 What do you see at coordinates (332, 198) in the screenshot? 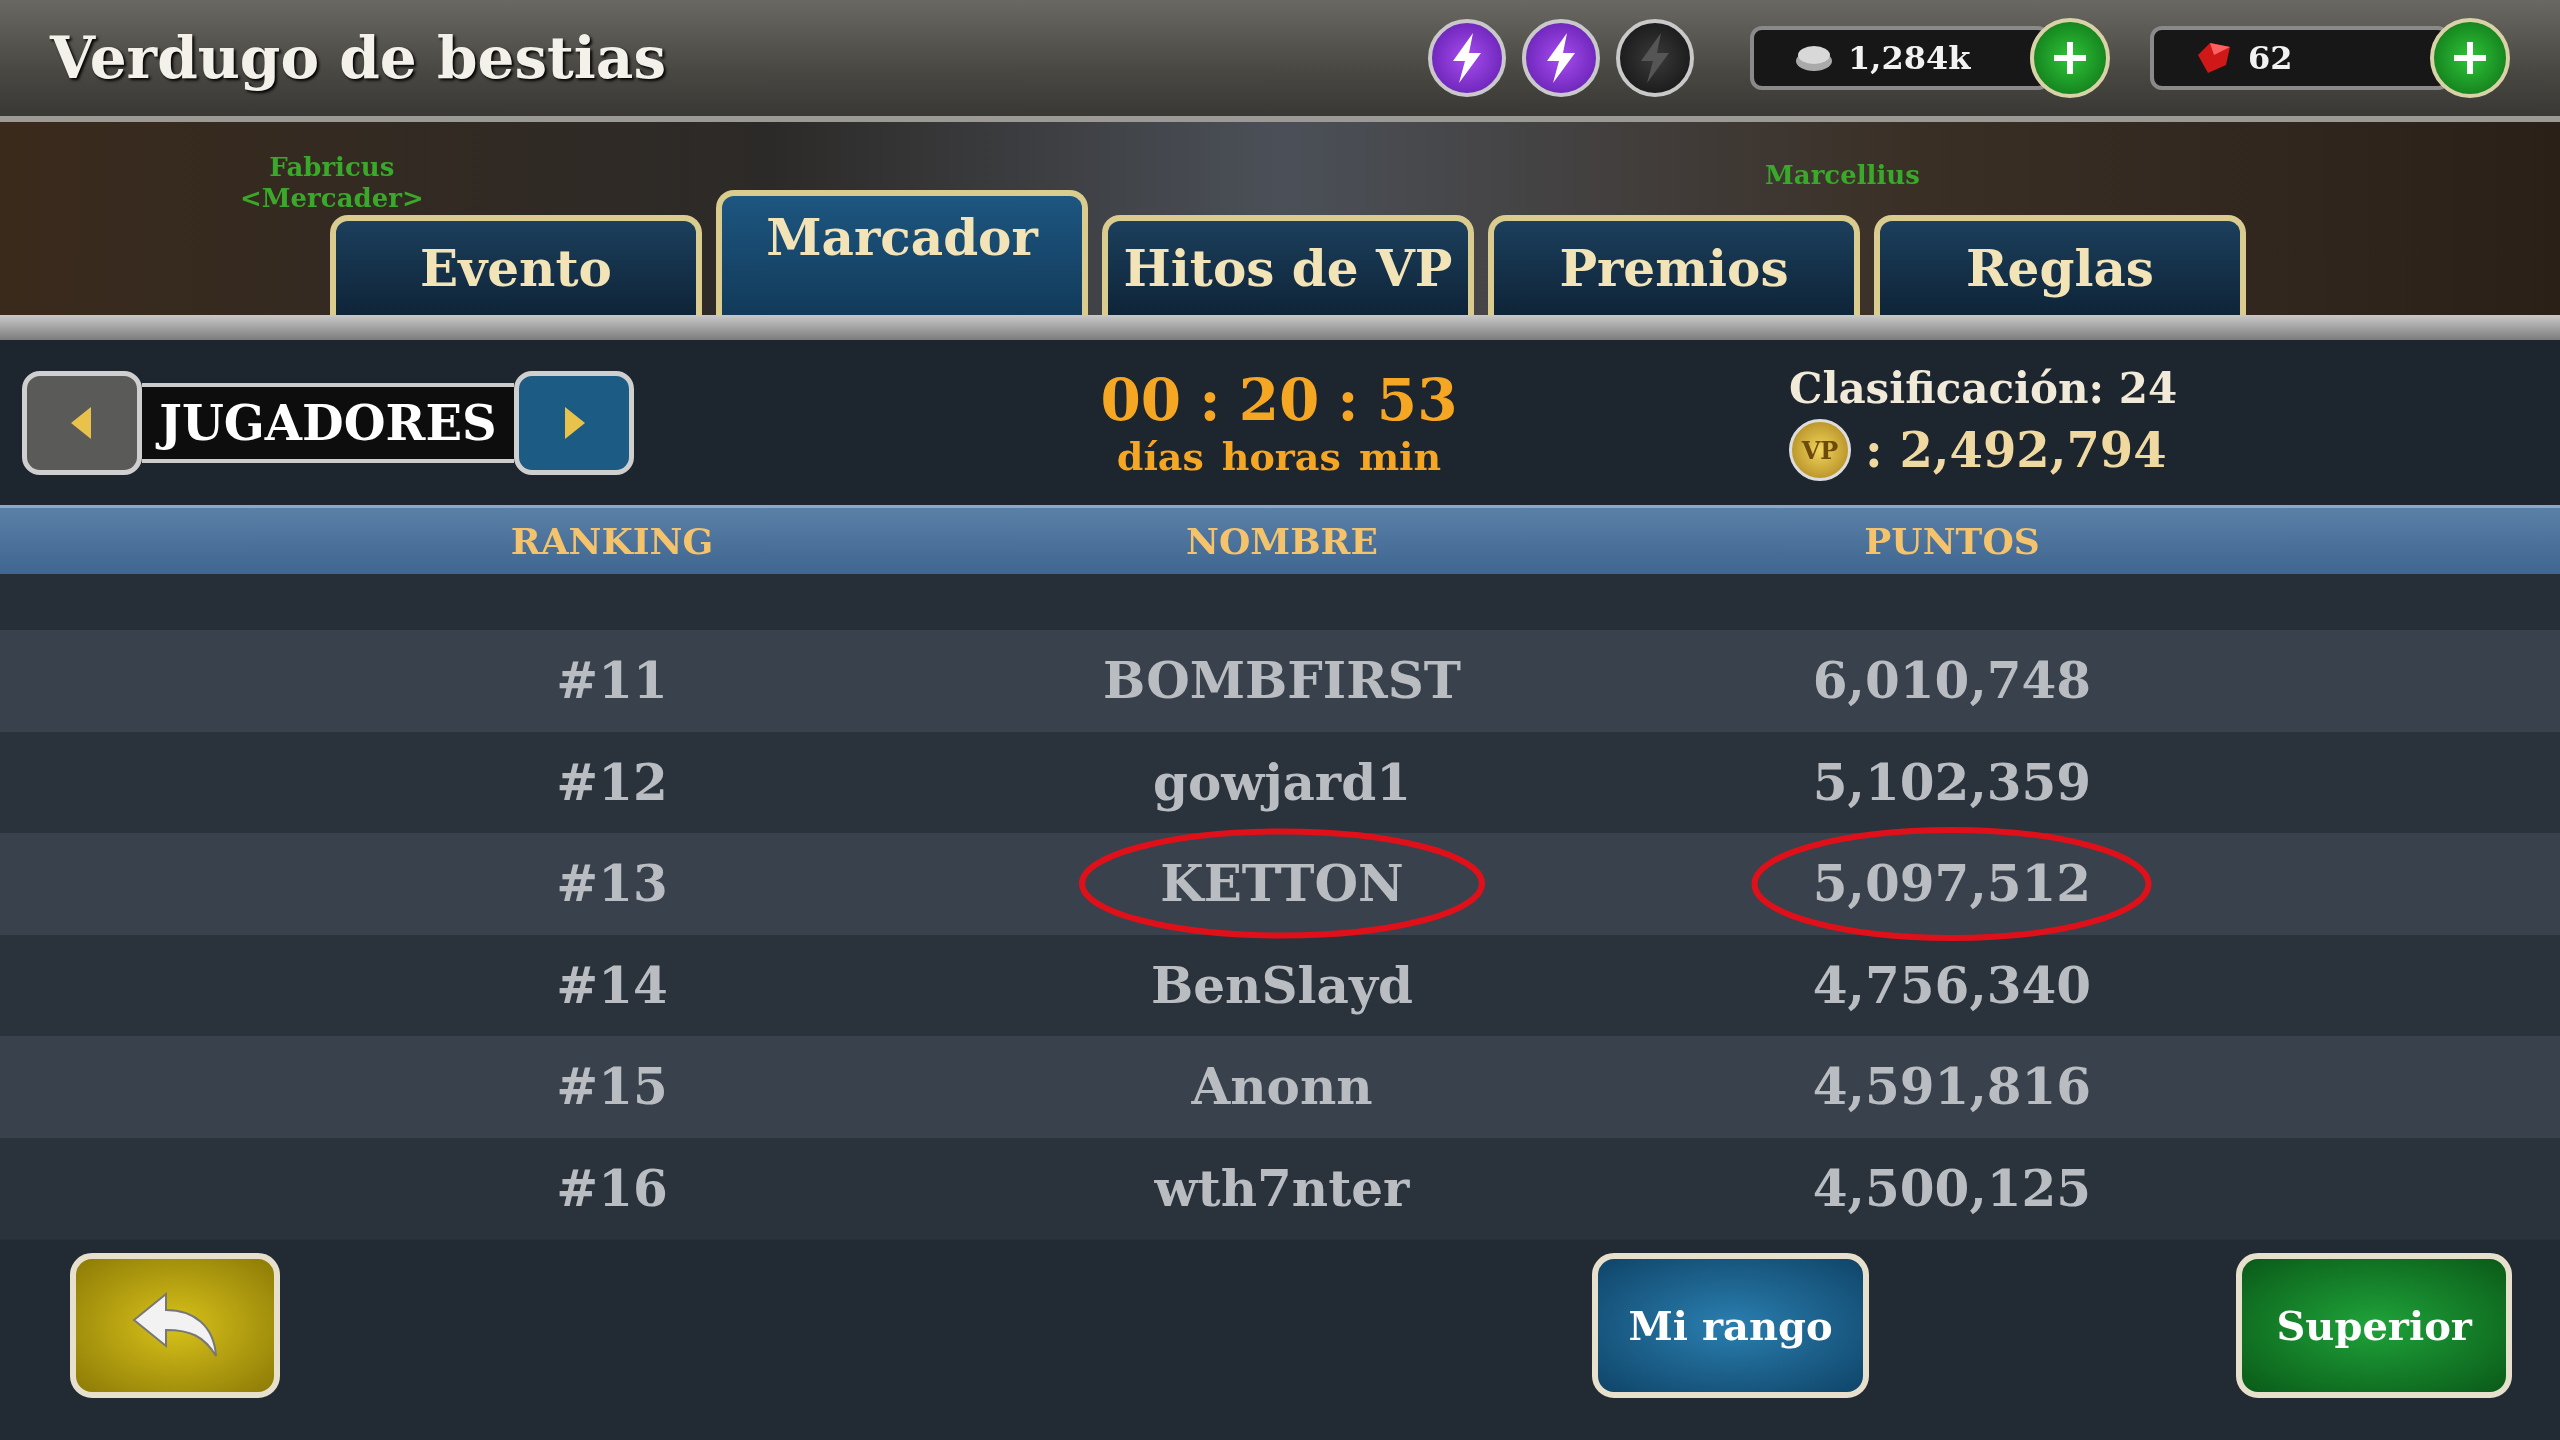
I see `npc-role: <Mercader>` at bounding box center [332, 198].